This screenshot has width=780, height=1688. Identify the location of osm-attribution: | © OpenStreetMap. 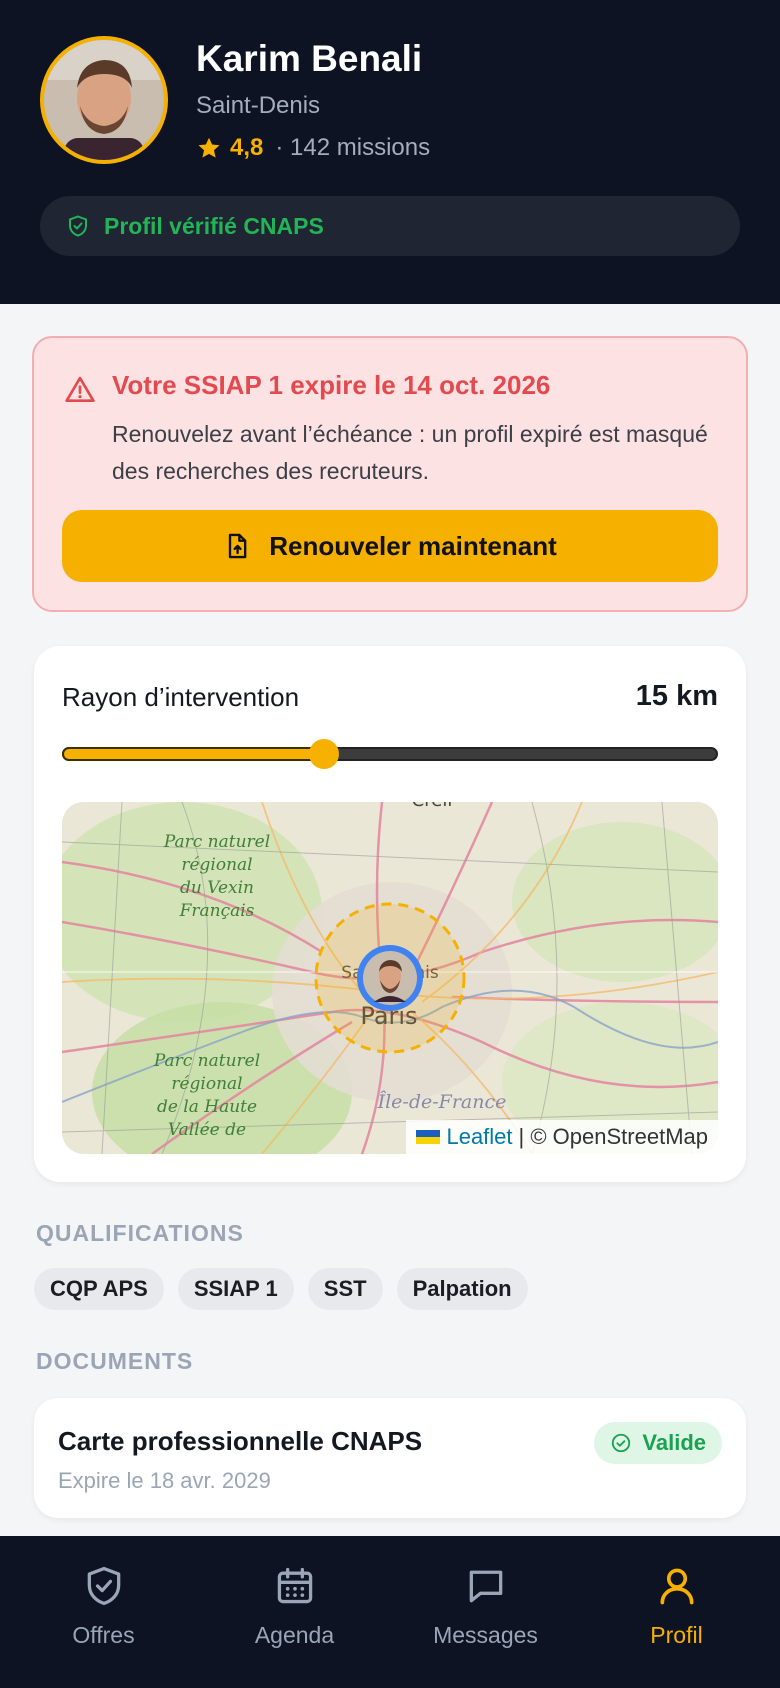
(613, 1137).